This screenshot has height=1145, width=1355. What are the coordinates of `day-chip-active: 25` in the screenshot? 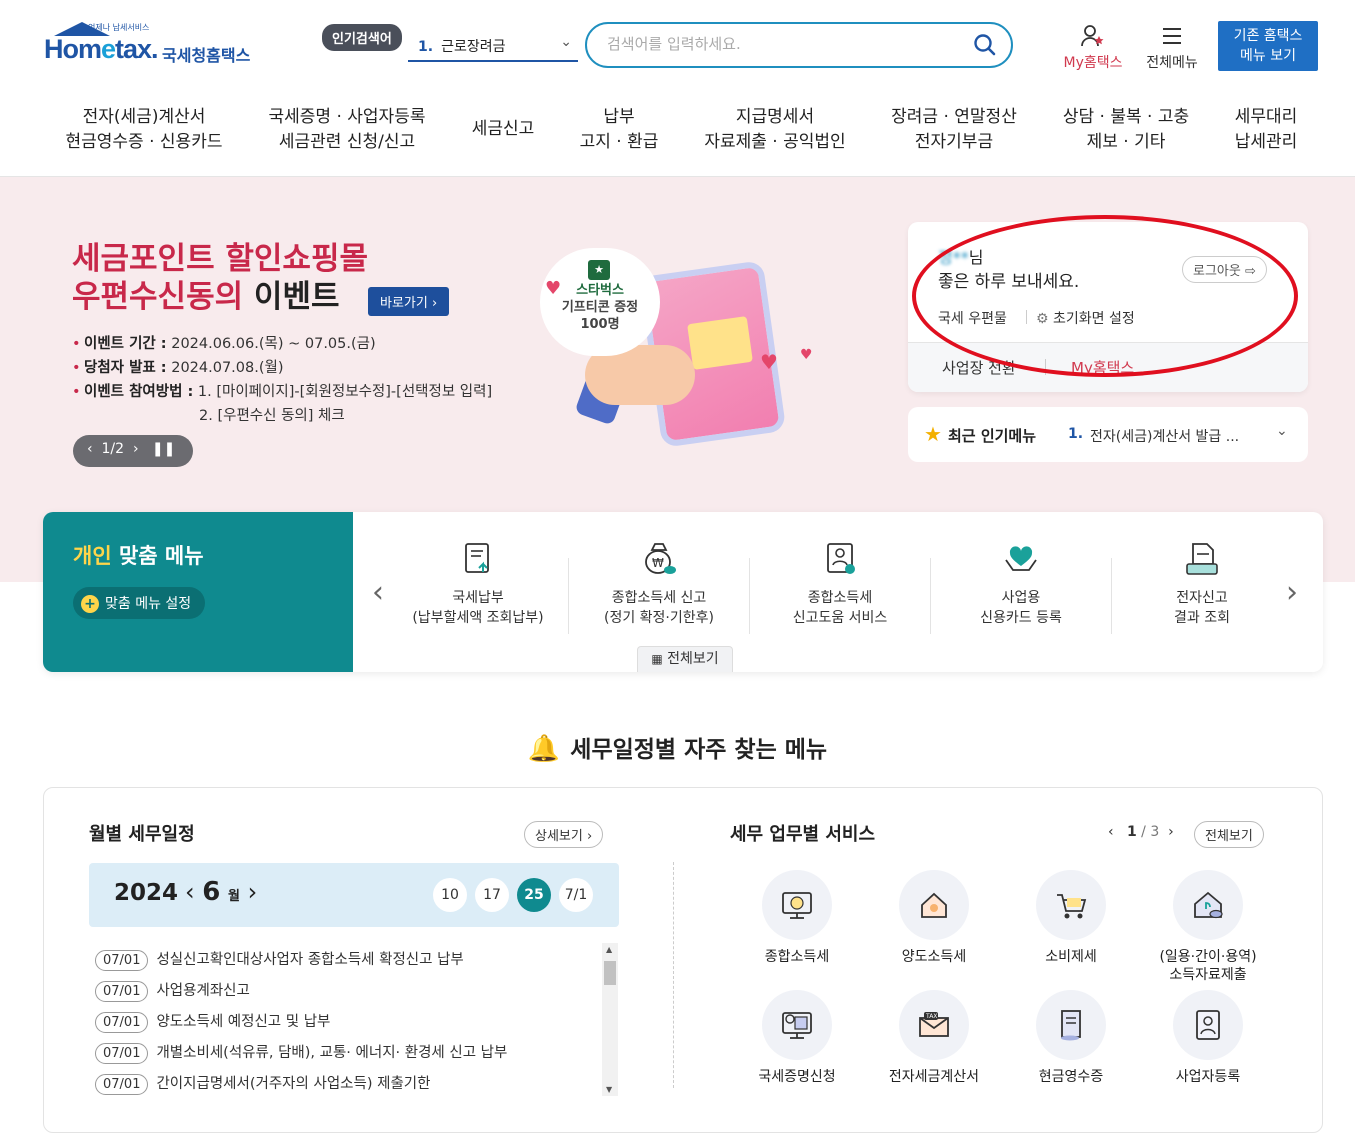 It's located at (534, 895).